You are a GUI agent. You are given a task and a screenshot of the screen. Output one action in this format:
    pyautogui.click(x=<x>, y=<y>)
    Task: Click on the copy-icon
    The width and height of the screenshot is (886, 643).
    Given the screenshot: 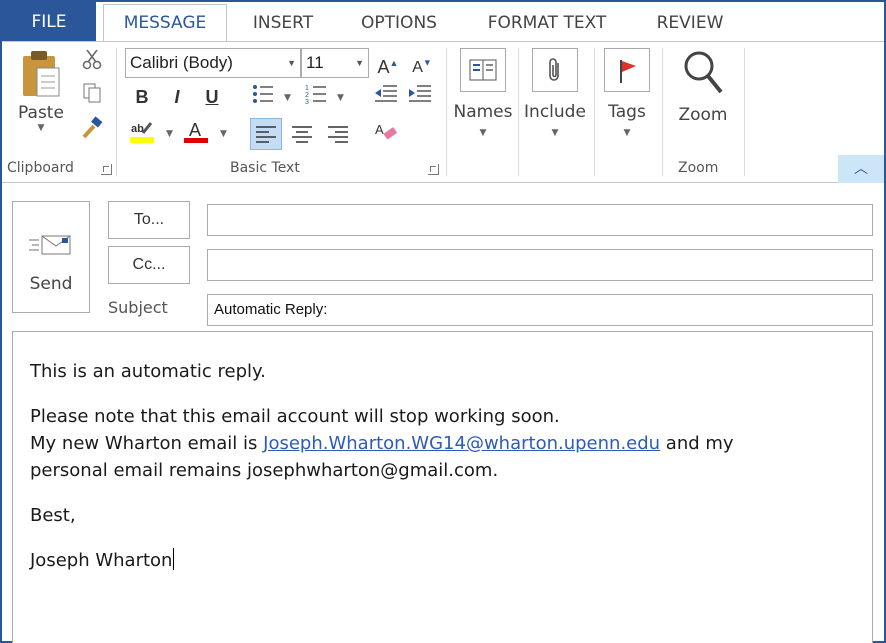 What is the action you would take?
    pyautogui.click(x=92, y=93)
    